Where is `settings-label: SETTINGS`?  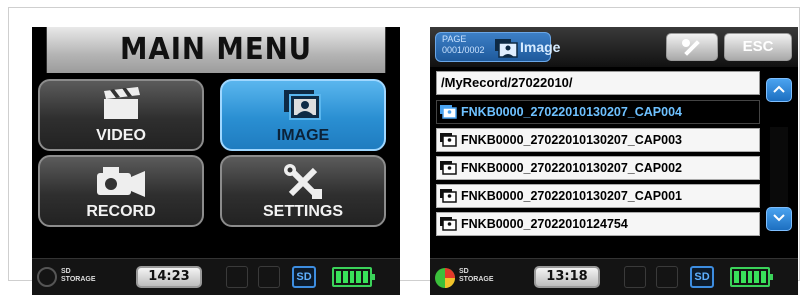
settings-label: SETTINGS is located at coordinates (302, 211).